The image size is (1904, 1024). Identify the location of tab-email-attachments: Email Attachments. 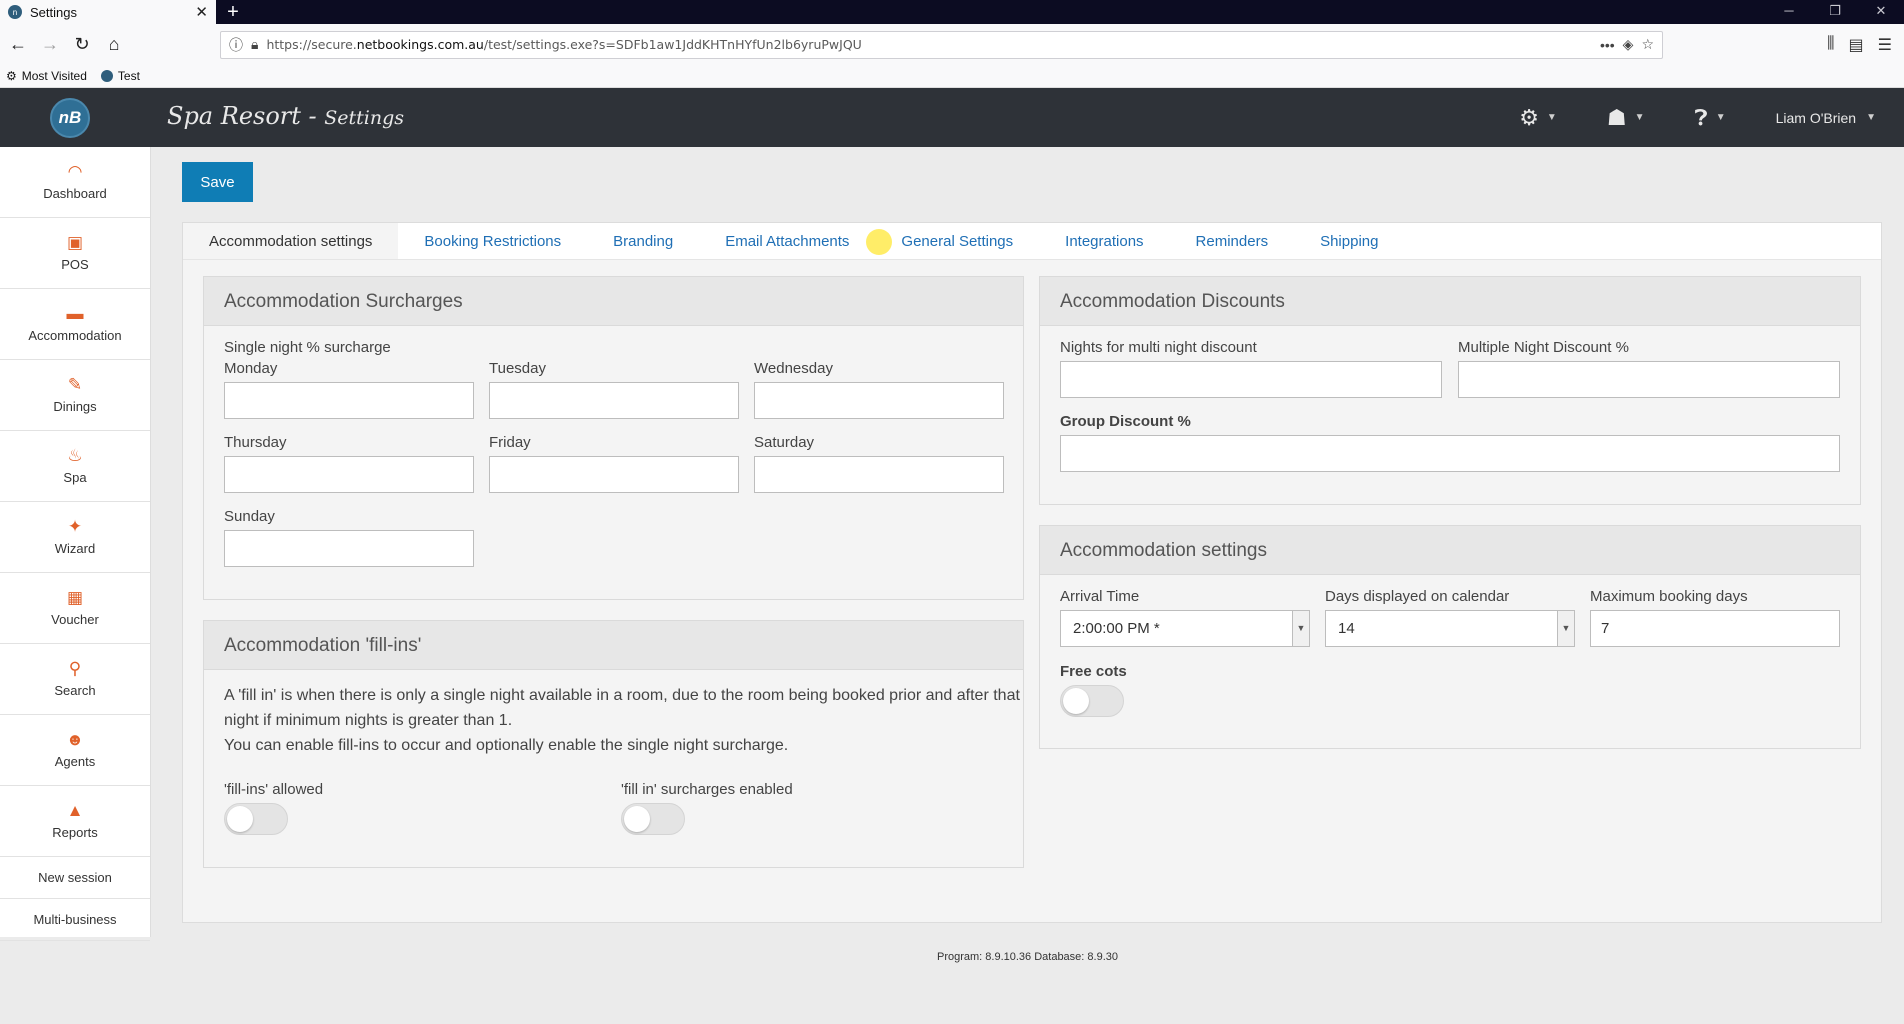
(787, 241).